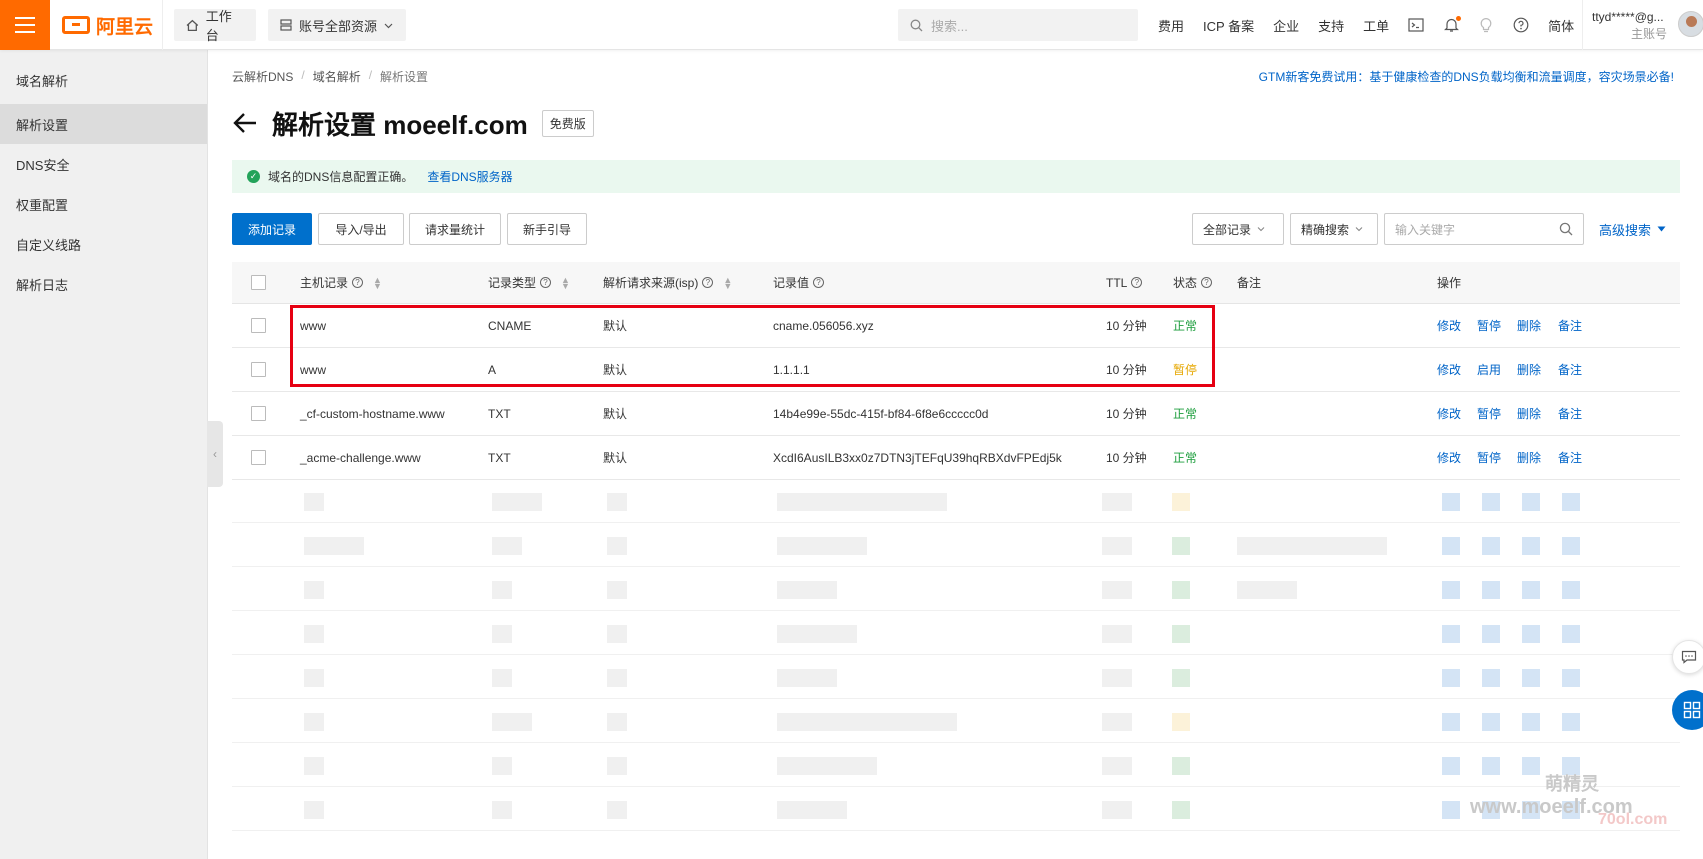 Image resolution: width=1703 pixels, height=859 pixels. I want to click on row-value: 1.1.1.1, so click(791, 369).